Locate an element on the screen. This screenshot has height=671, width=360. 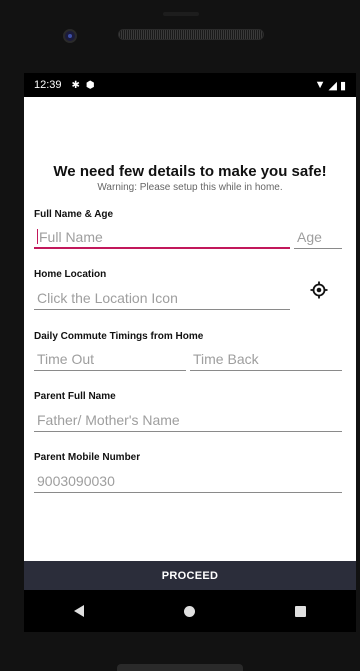
battery-icon: ▮ is located at coordinates (342, 85).